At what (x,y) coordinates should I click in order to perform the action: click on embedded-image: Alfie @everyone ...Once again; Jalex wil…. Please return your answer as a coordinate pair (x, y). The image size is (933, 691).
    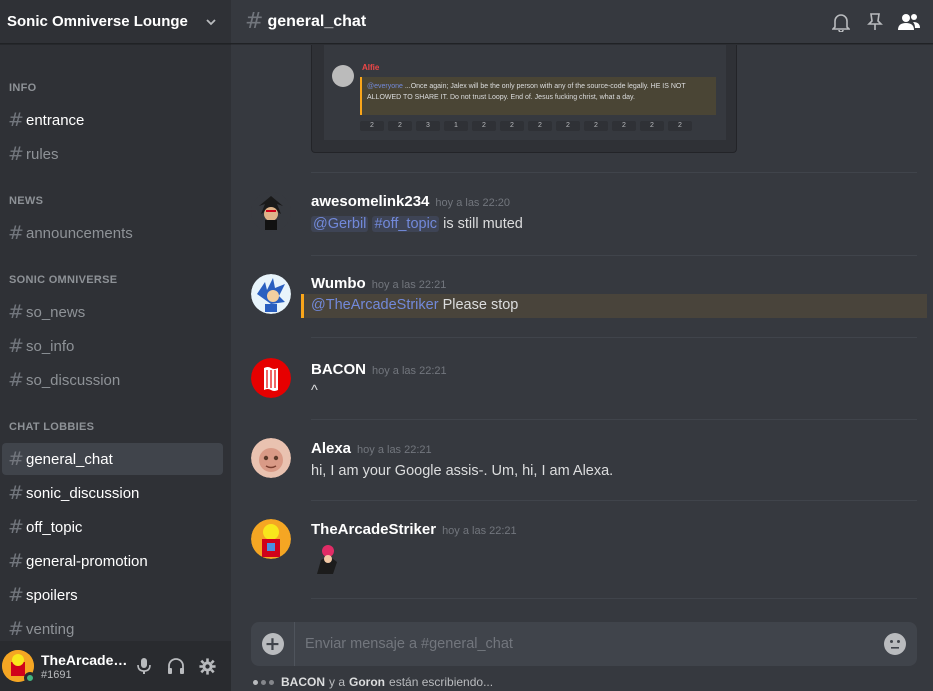
    Looking at the image, I should click on (524, 99).